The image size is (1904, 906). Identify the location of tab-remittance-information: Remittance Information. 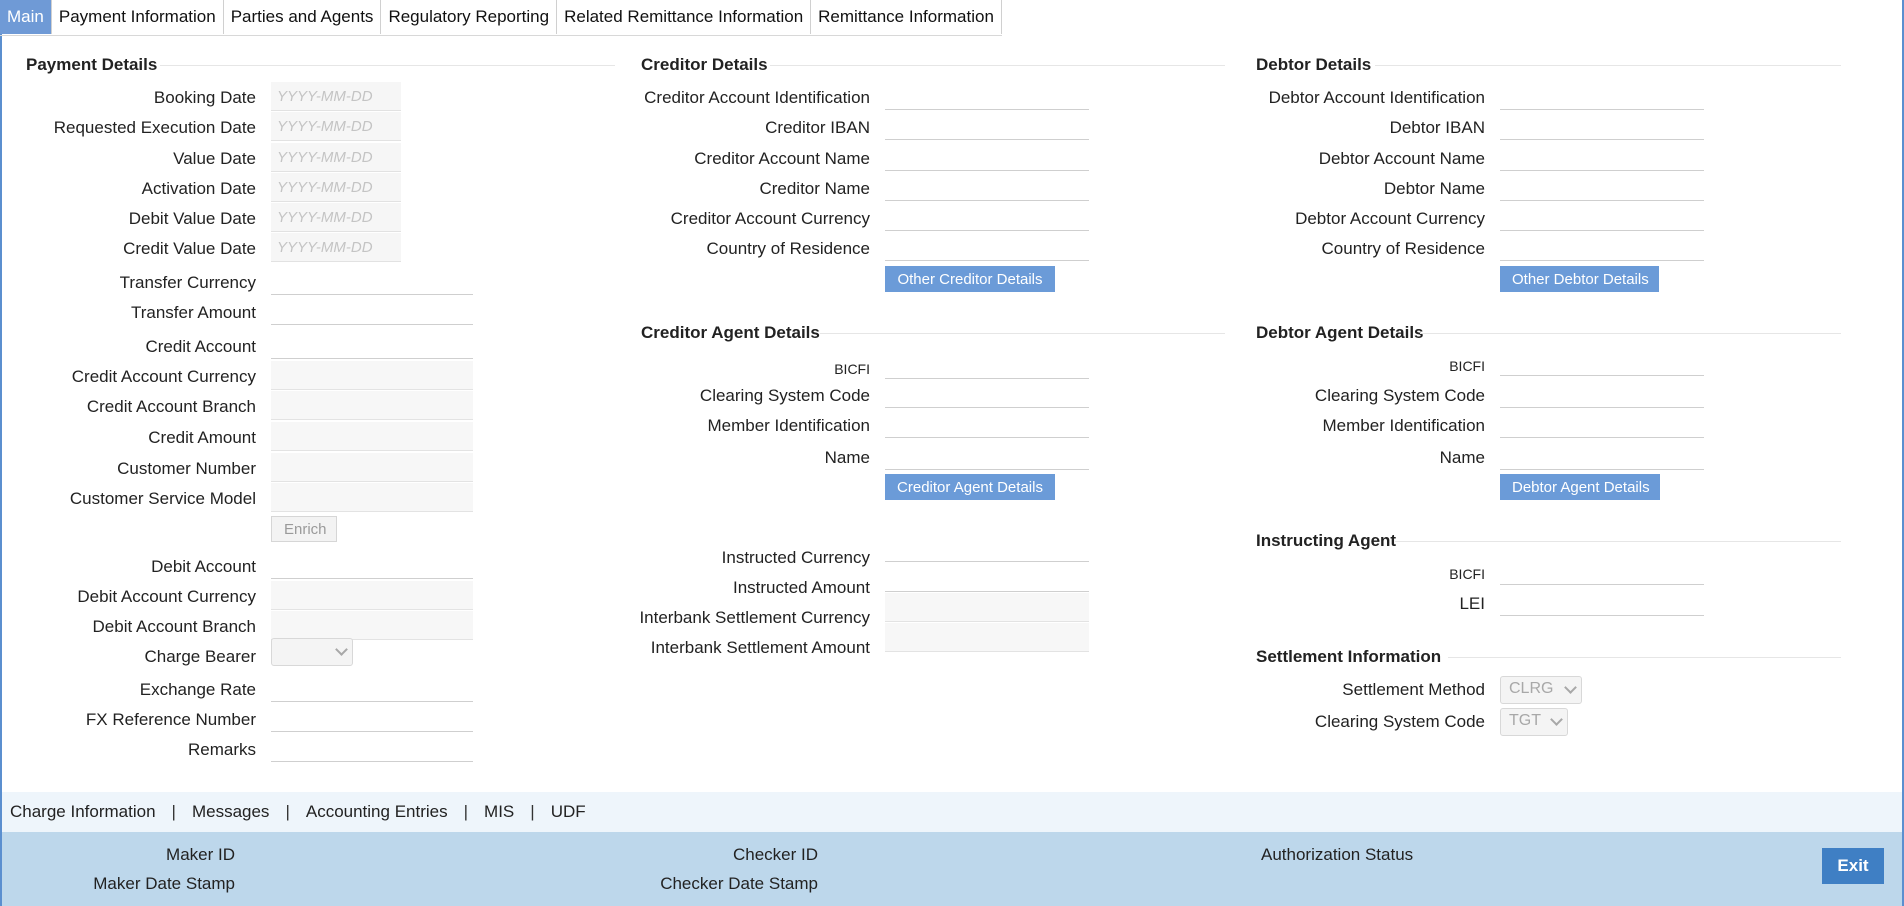
(906, 17).